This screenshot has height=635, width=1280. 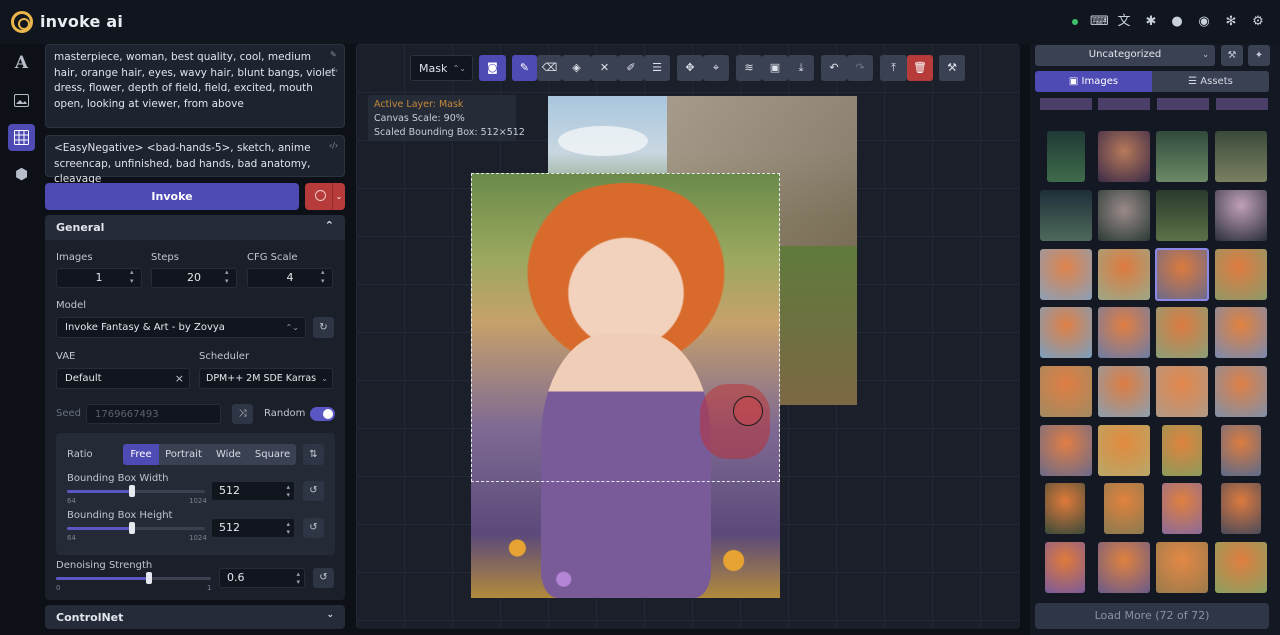 What do you see at coordinates (492, 68) in the screenshot?
I see `mask-options-icon: ◙` at bounding box center [492, 68].